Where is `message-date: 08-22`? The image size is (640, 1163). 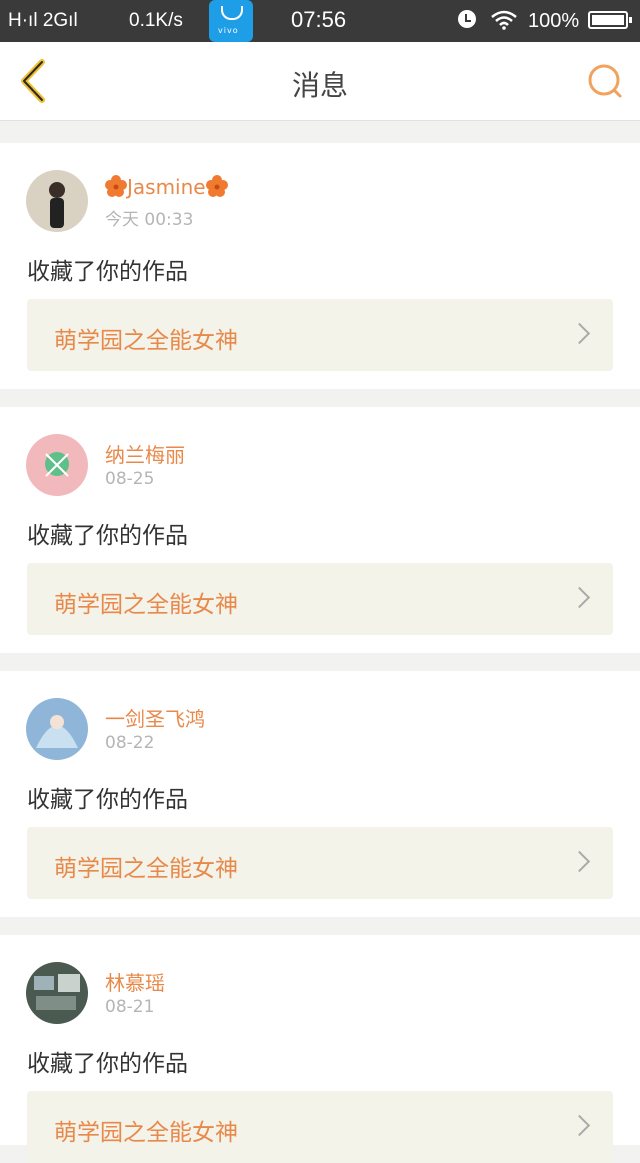 message-date: 08-22 is located at coordinates (130, 743).